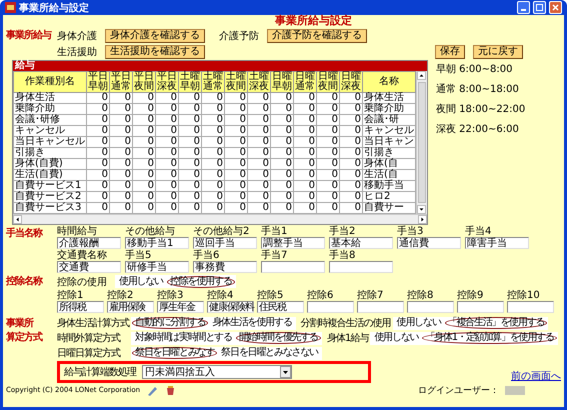 The image size is (567, 410). Describe the element at coordinates (180, 307) in the screenshot. I see `text-field: 厚生年金` at that location.